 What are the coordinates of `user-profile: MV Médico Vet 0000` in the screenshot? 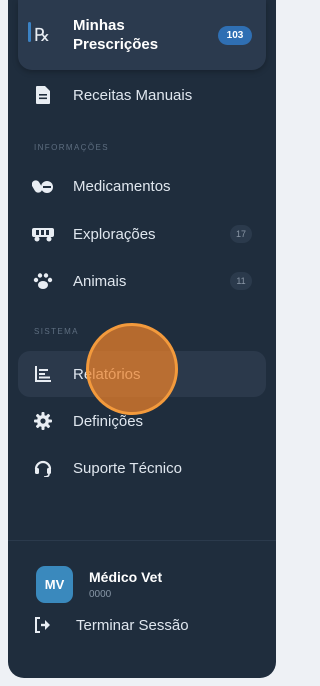 It's located at (99, 584).